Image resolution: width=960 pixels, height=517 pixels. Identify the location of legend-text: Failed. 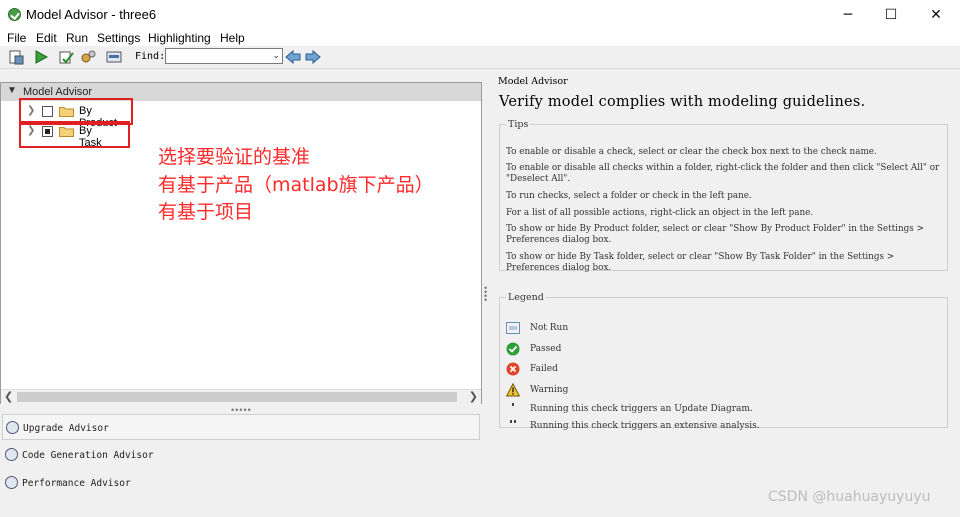
(544, 369).